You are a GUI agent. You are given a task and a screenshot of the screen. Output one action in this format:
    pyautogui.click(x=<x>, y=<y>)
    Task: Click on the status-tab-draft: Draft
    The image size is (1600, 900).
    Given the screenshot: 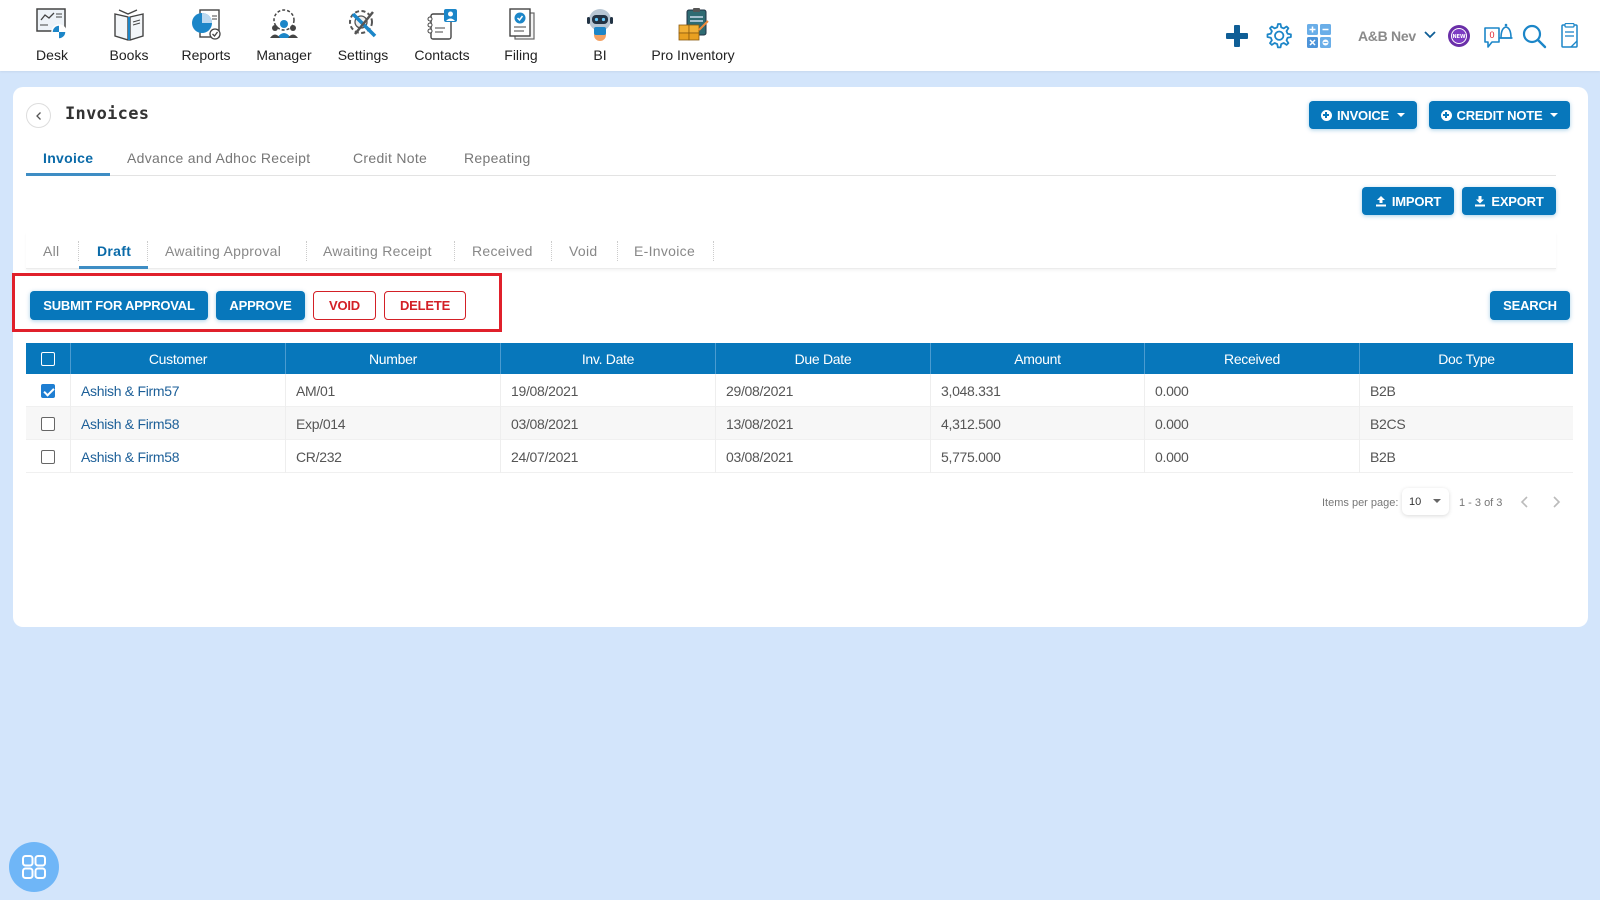 What is the action you would take?
    pyautogui.click(x=114, y=251)
    